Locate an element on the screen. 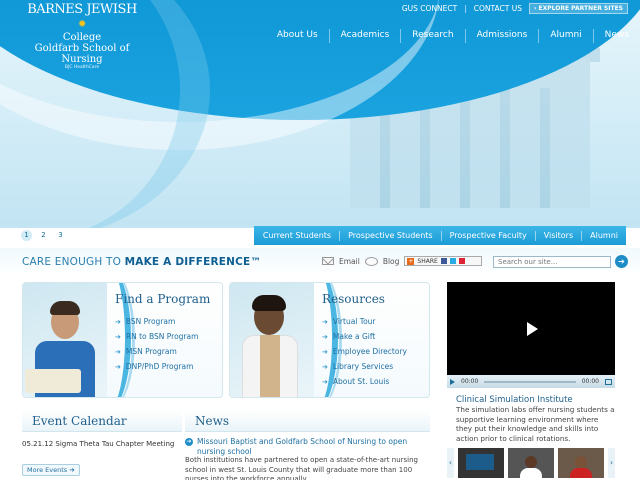 The image size is (640, 480). video-thumbnail-strip: ‹ › is located at coordinates (531, 462).